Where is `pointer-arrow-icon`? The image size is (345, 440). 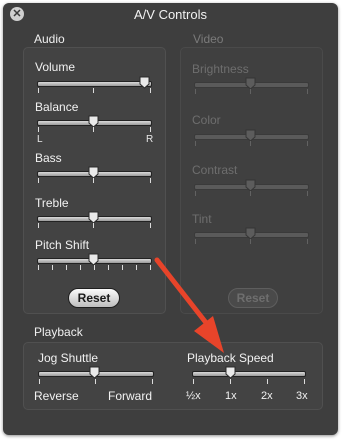 pointer-arrow-icon is located at coordinates (189, 305).